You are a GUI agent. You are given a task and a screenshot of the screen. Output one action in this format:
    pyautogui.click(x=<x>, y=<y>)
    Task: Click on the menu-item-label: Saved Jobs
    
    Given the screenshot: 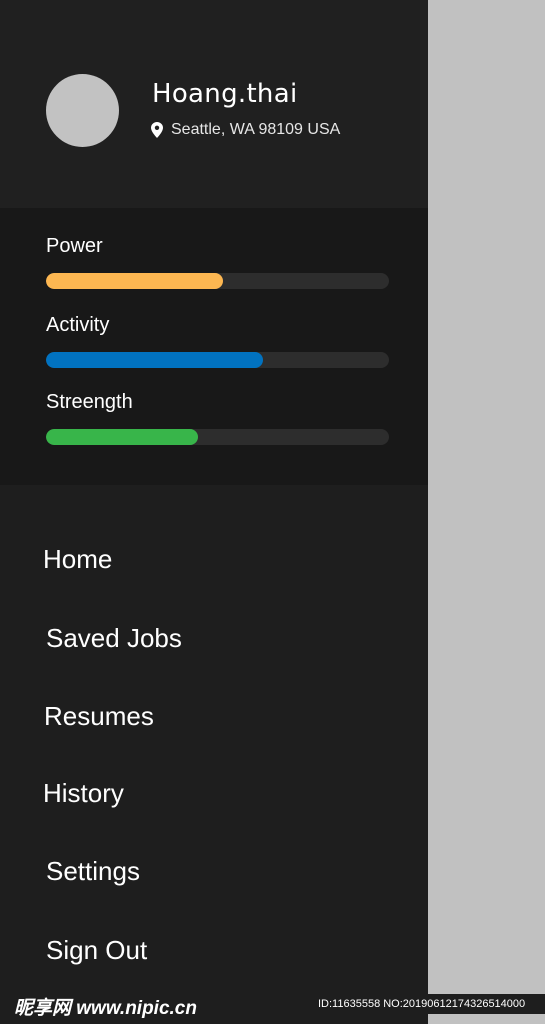 What is the action you would take?
    pyautogui.click(x=114, y=638)
    